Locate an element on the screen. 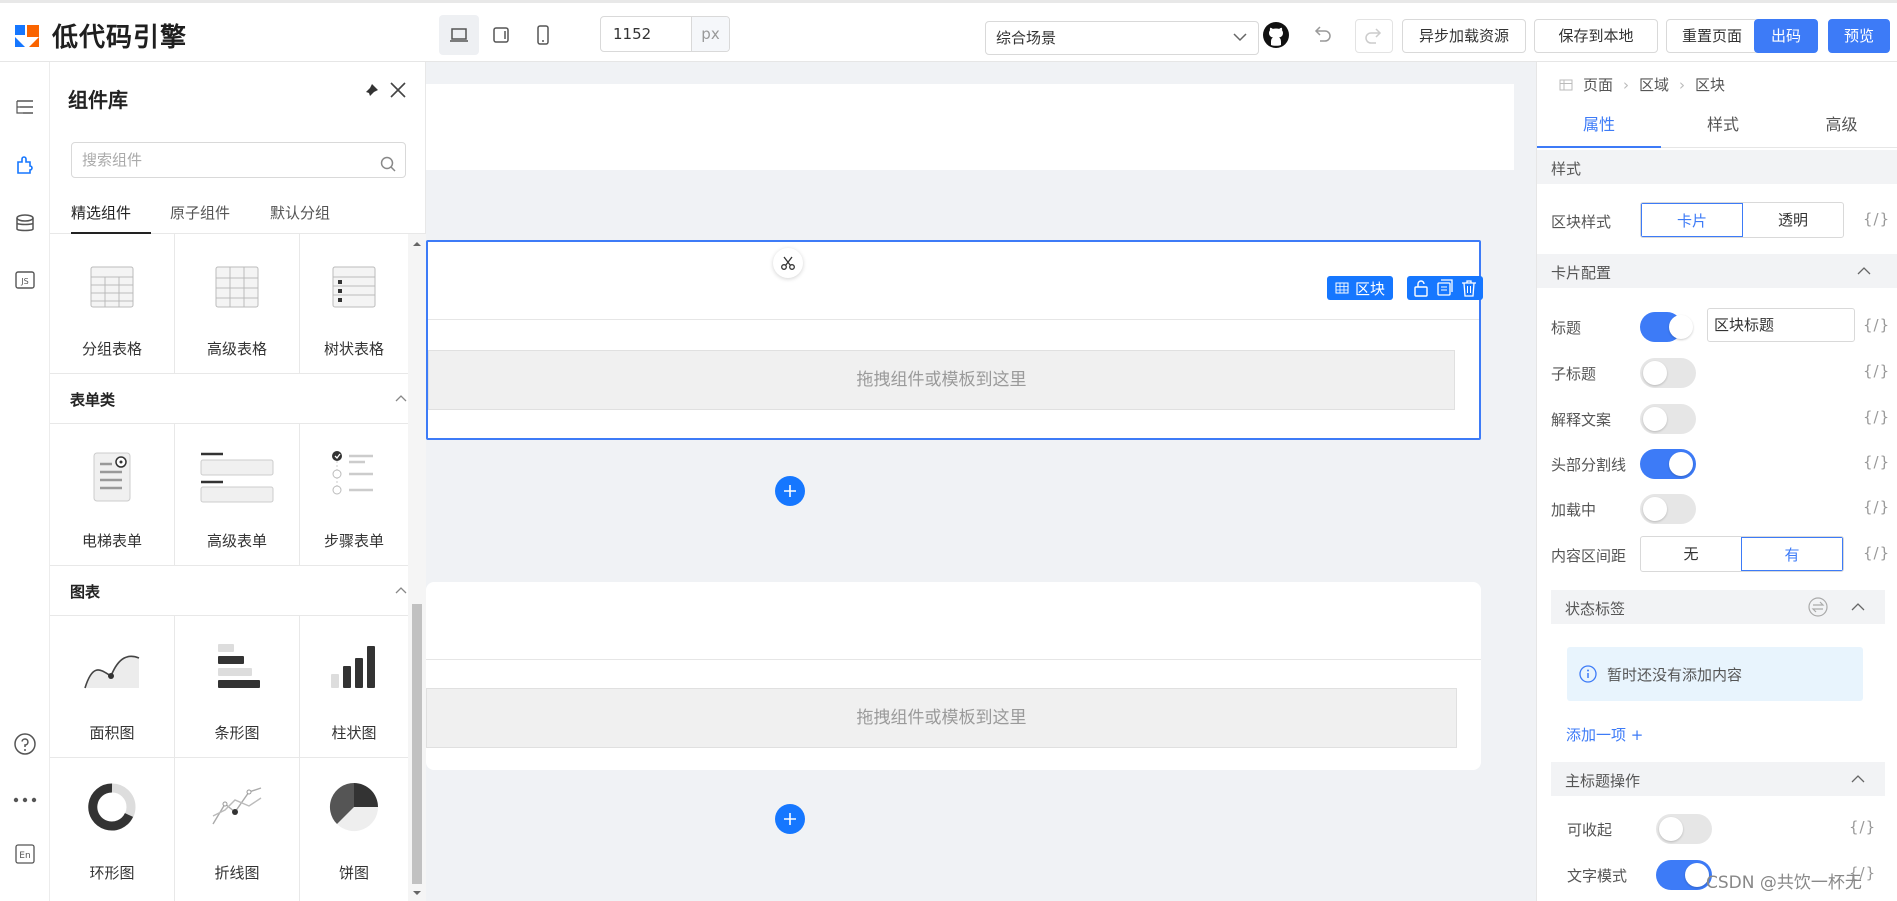 Image resolution: width=1897 pixels, height=901 pixels. divider-switch is located at coordinates (1668, 464).